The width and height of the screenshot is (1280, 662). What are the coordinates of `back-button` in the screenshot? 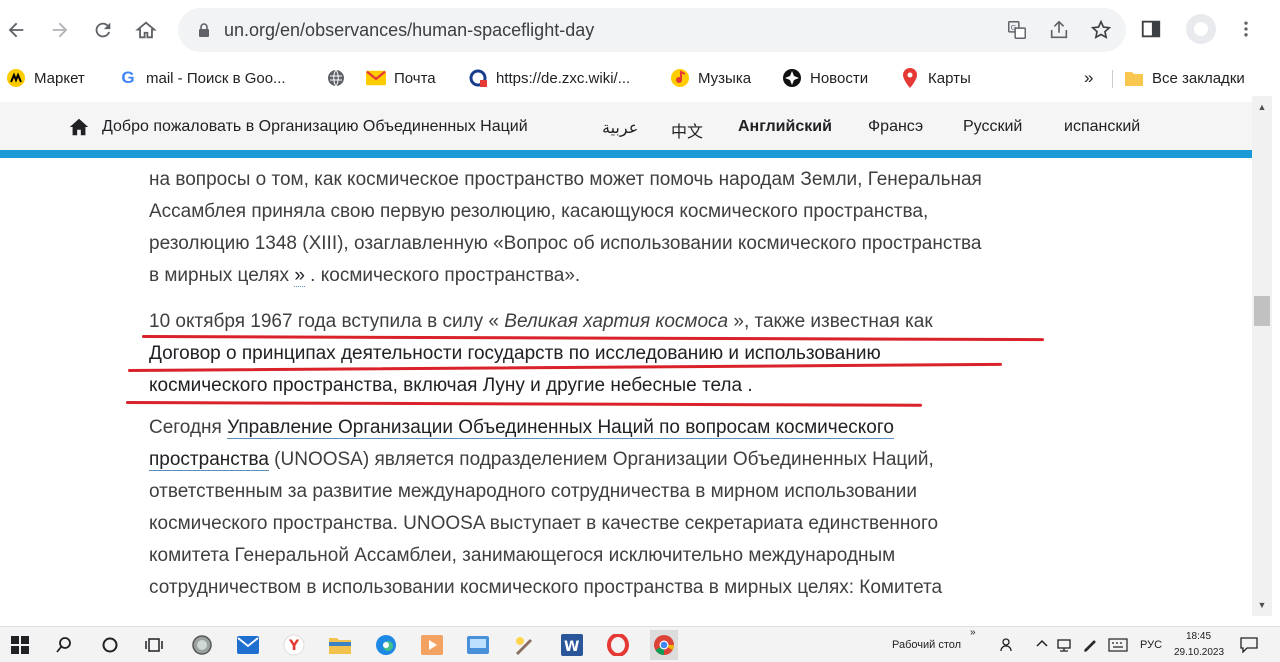 It's located at (16, 30).